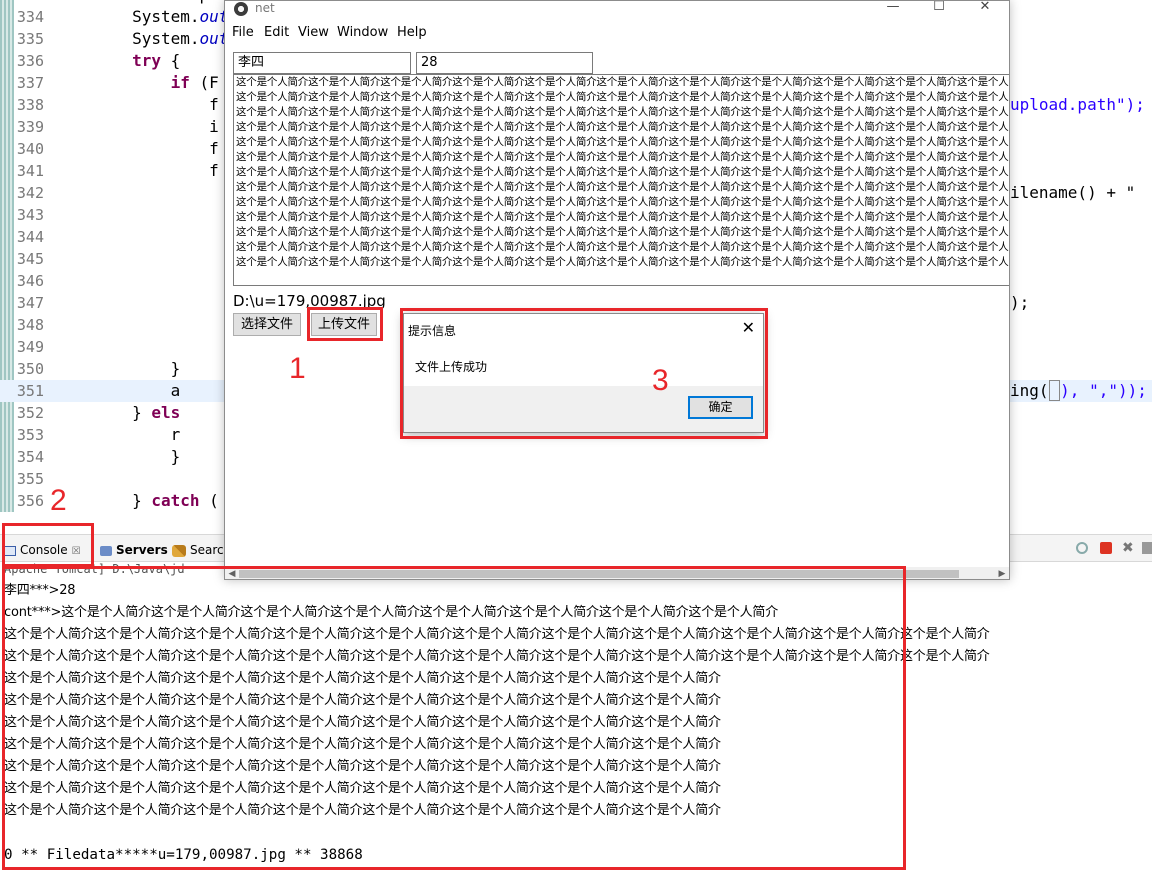 The width and height of the screenshot is (1152, 878). What do you see at coordinates (30, 413) in the screenshot?
I see `line-number: 352` at bounding box center [30, 413].